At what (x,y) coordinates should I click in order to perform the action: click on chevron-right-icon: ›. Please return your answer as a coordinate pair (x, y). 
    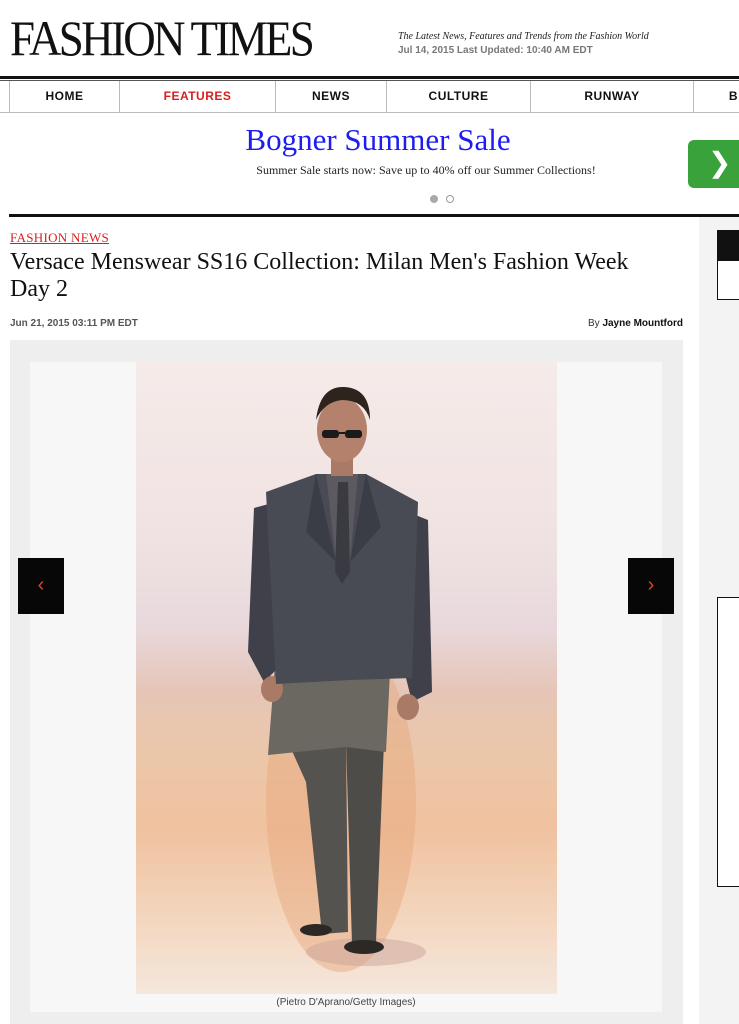
    Looking at the image, I should click on (651, 585).